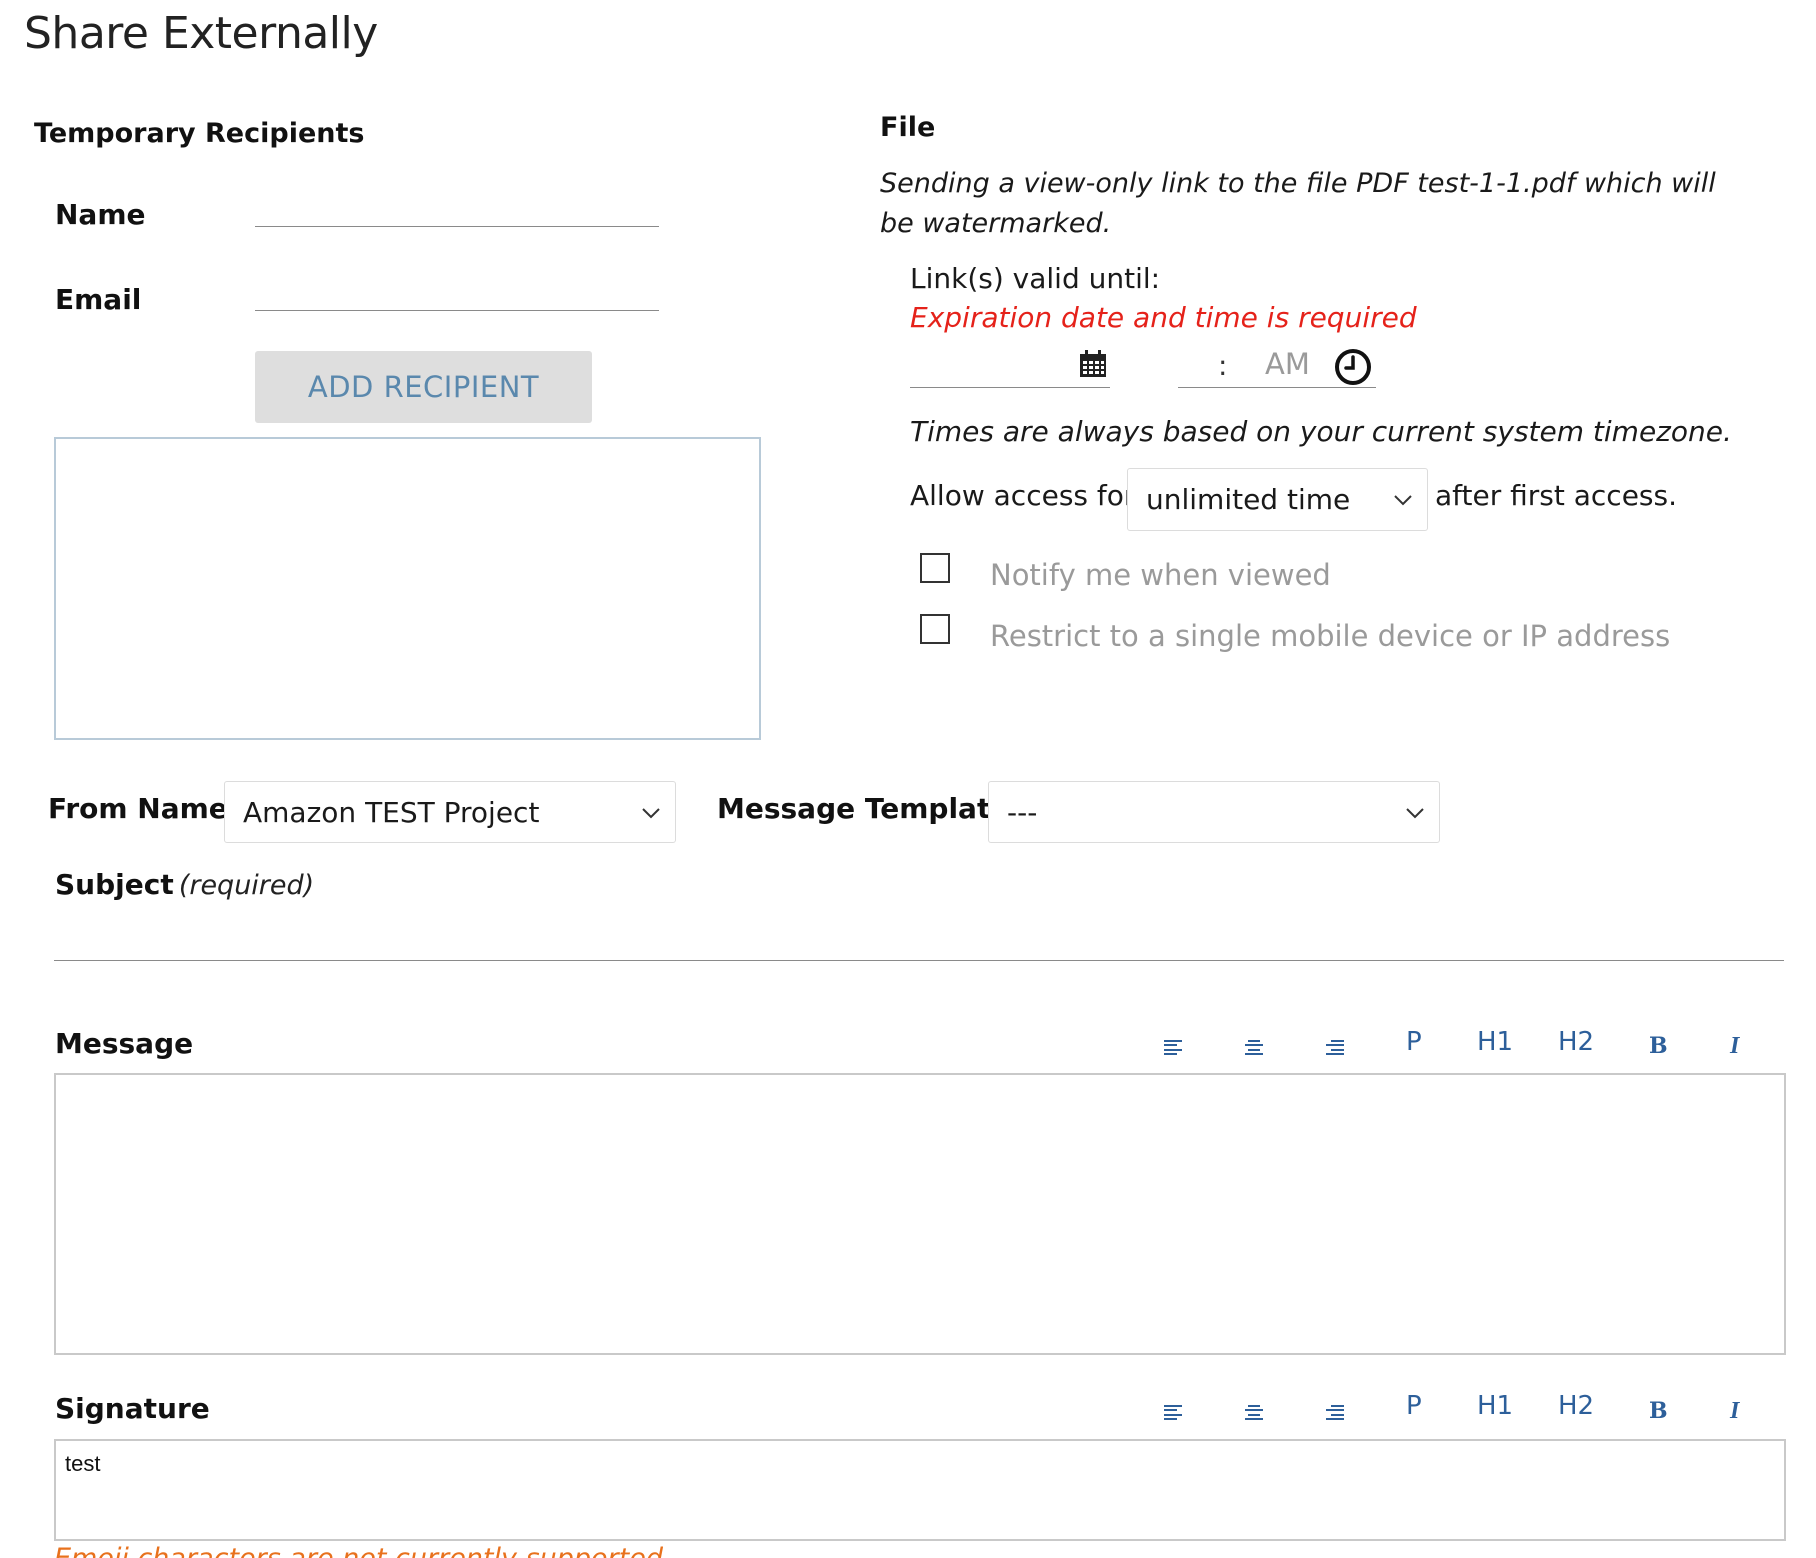  What do you see at coordinates (1734, 1046) in the screenshot?
I see `message-italic-button: I` at bounding box center [1734, 1046].